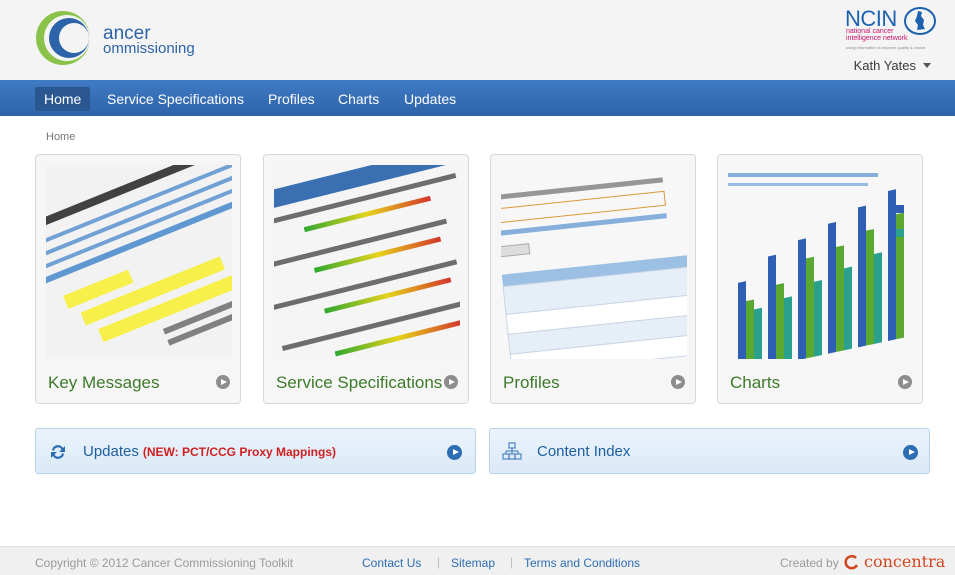 The image size is (955, 575). What do you see at coordinates (359, 382) in the screenshot?
I see `card-label: Service Specifications` at bounding box center [359, 382].